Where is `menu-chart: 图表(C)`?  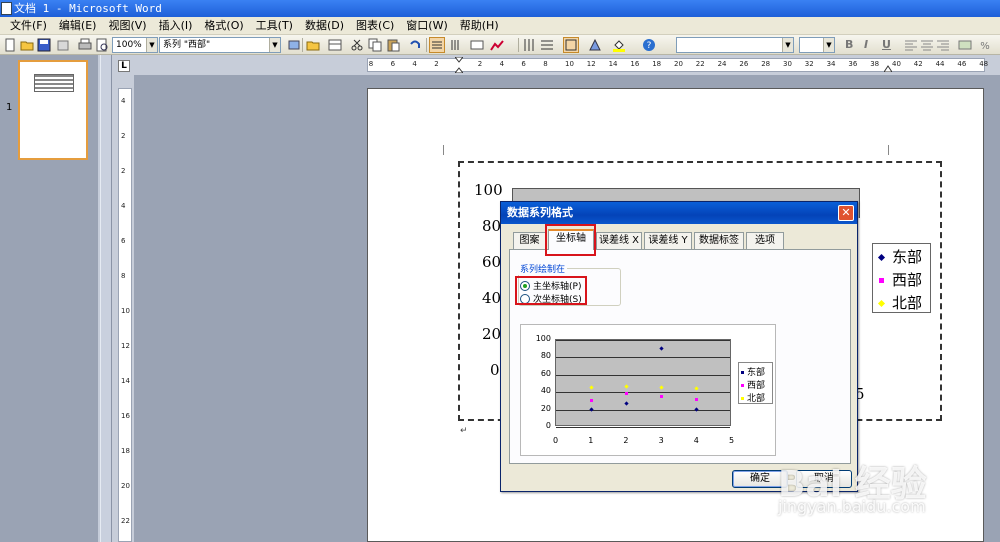 menu-chart: 图表(C) is located at coordinates (375, 26).